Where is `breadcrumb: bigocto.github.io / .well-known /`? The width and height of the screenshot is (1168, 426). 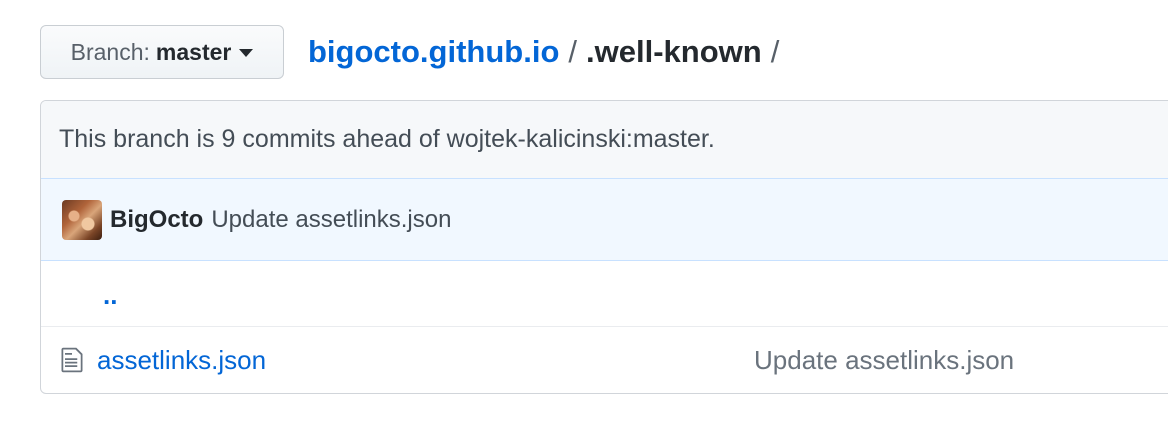 breadcrumb: bigocto.github.io / .well-known / is located at coordinates (548, 52).